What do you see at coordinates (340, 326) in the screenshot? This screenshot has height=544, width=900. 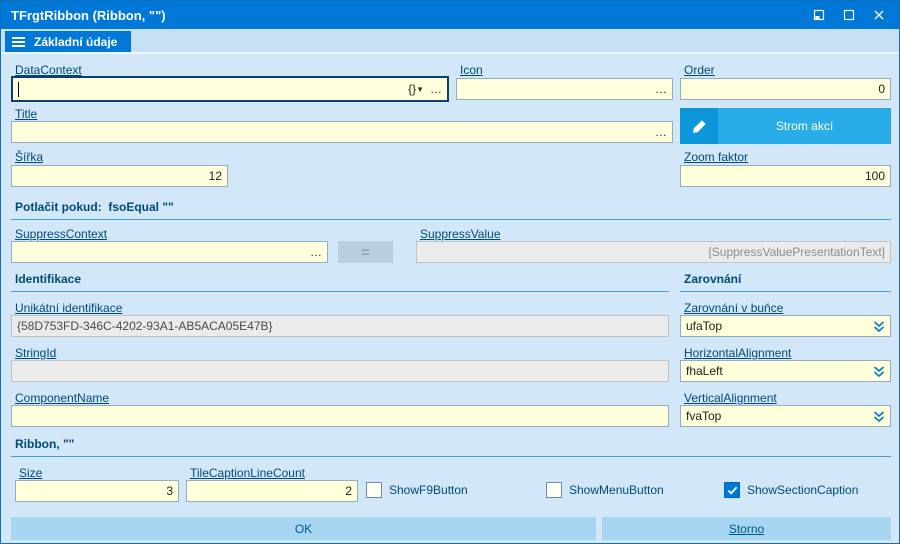 I see `uniqueid-field: {58D753FD-346C-4202-93A1-AB5ACA05E47B}` at bounding box center [340, 326].